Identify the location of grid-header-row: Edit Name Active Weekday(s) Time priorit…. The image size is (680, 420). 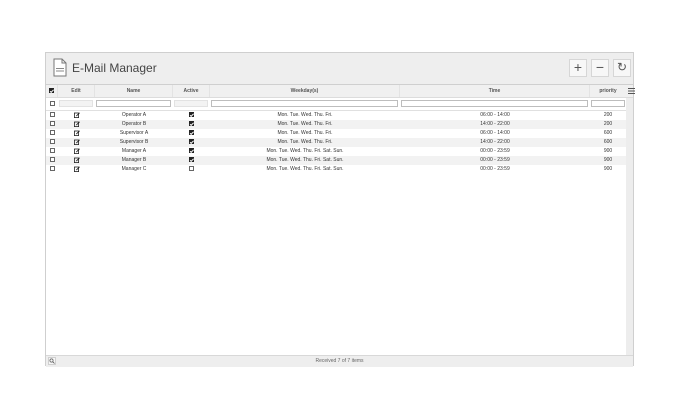
(339, 91).